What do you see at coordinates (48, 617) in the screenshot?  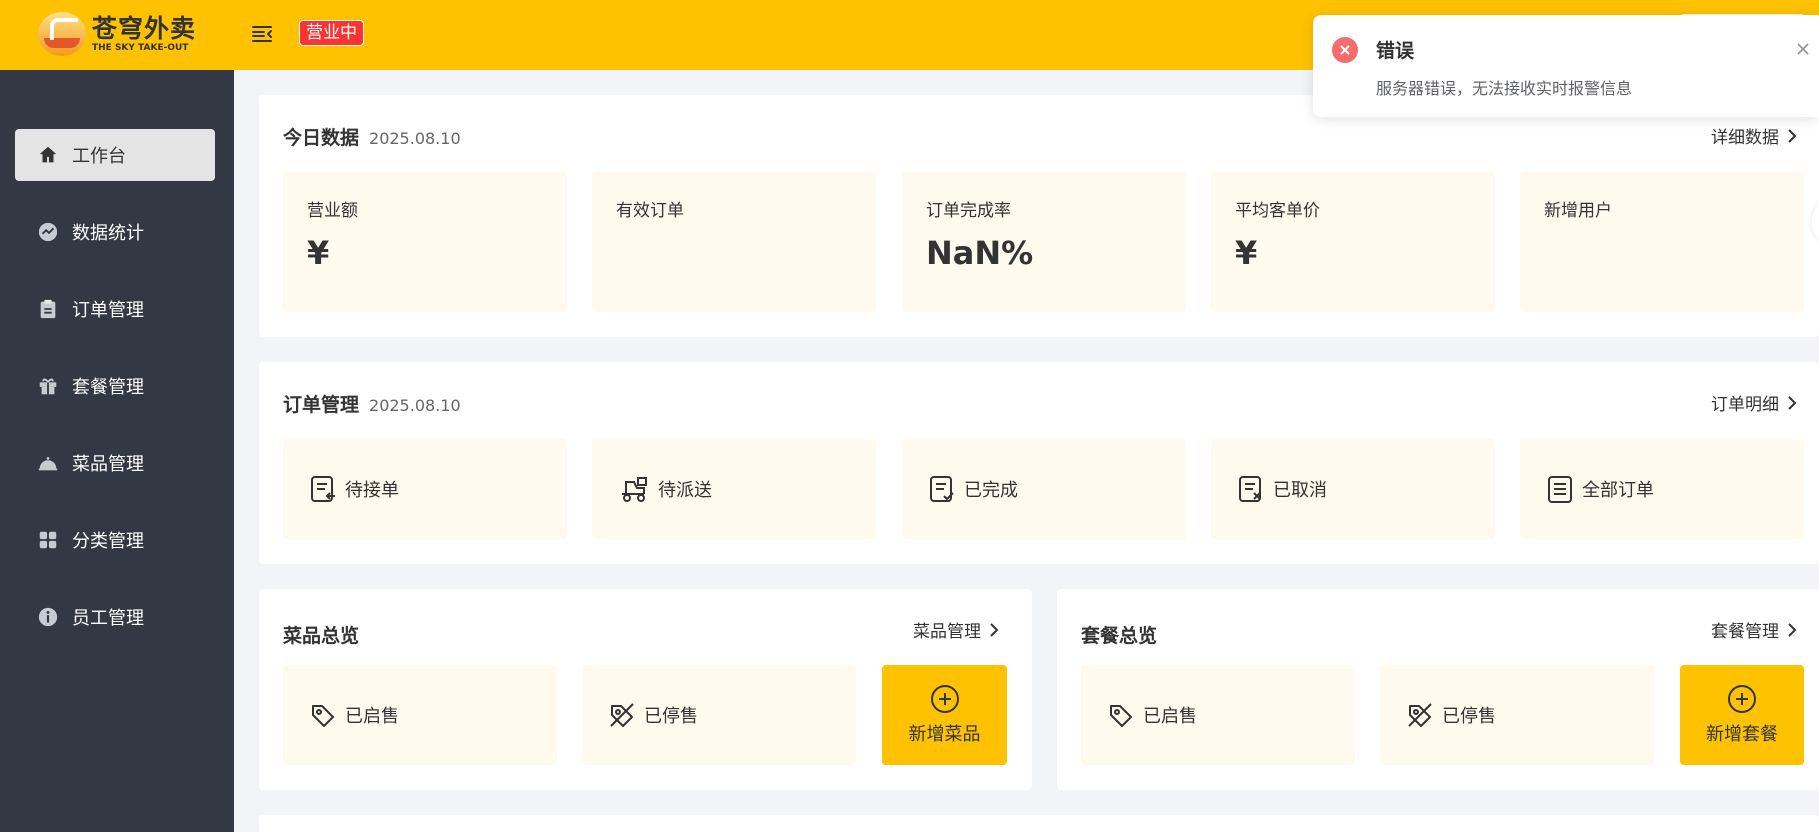 I see `info-icon` at bounding box center [48, 617].